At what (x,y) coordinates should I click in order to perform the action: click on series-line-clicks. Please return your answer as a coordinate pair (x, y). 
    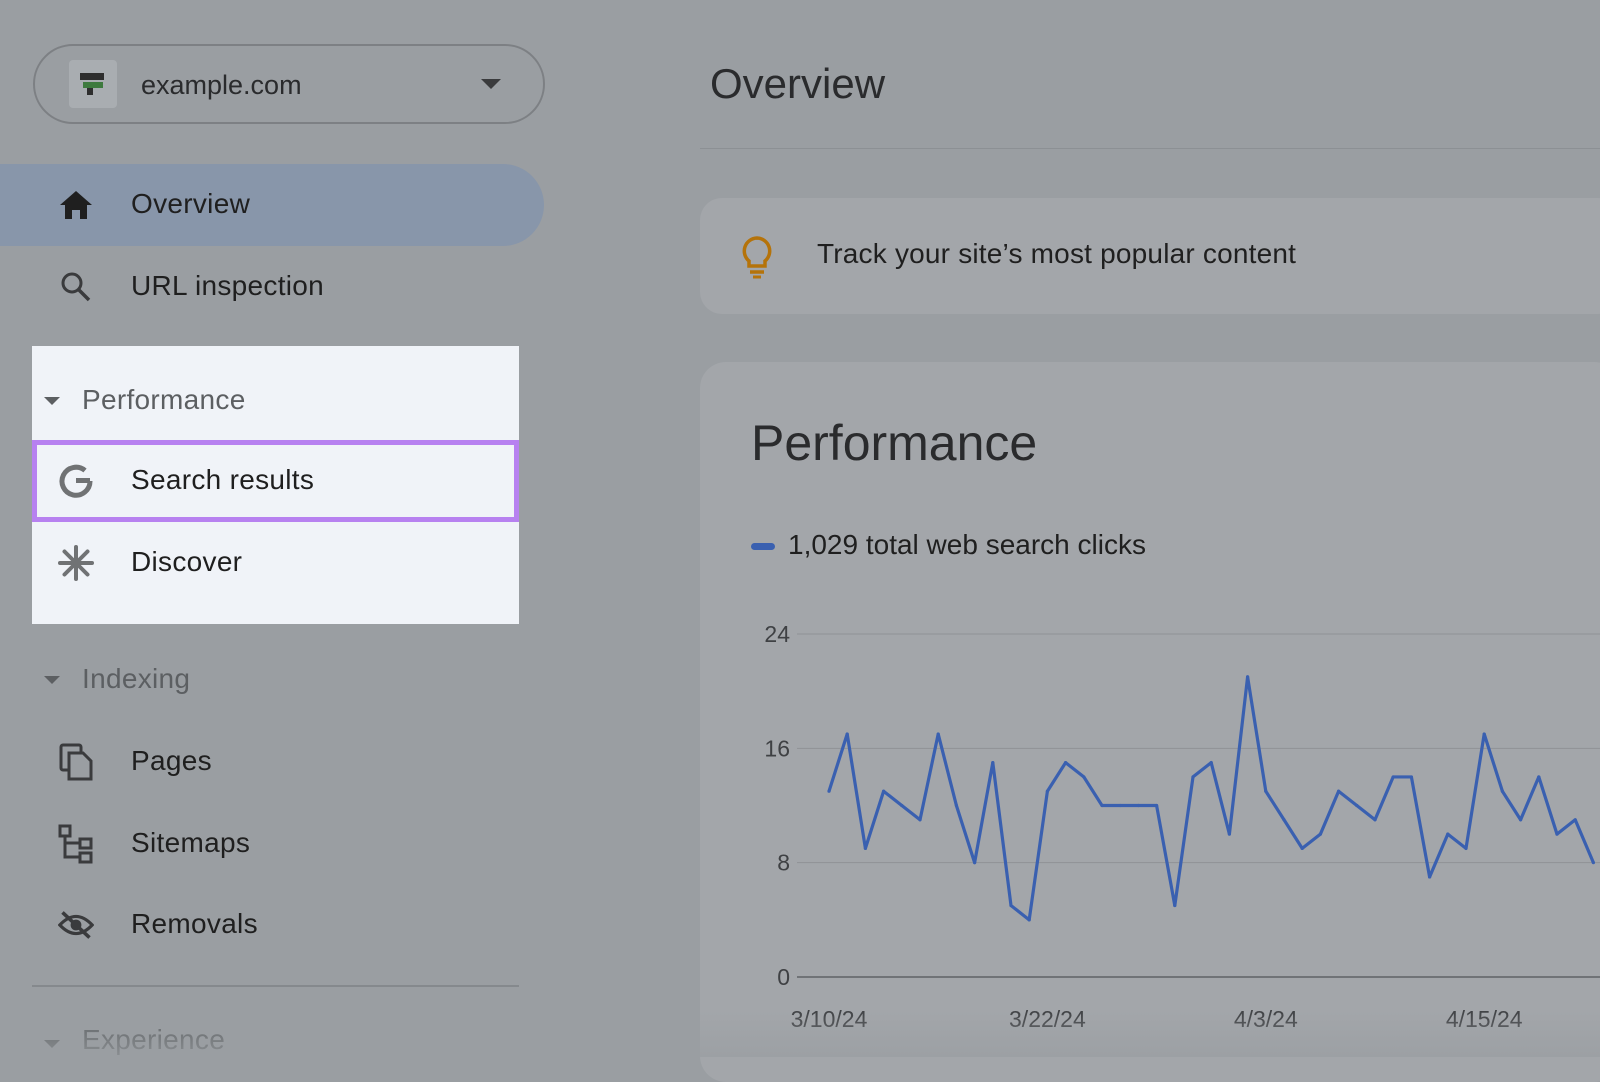
    Looking at the image, I should click on (1211, 798).